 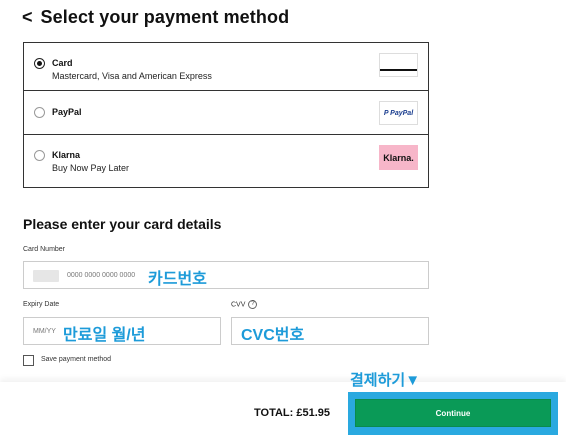 I want to click on card-number-annotation: 카드번호, so click(x=177, y=279).